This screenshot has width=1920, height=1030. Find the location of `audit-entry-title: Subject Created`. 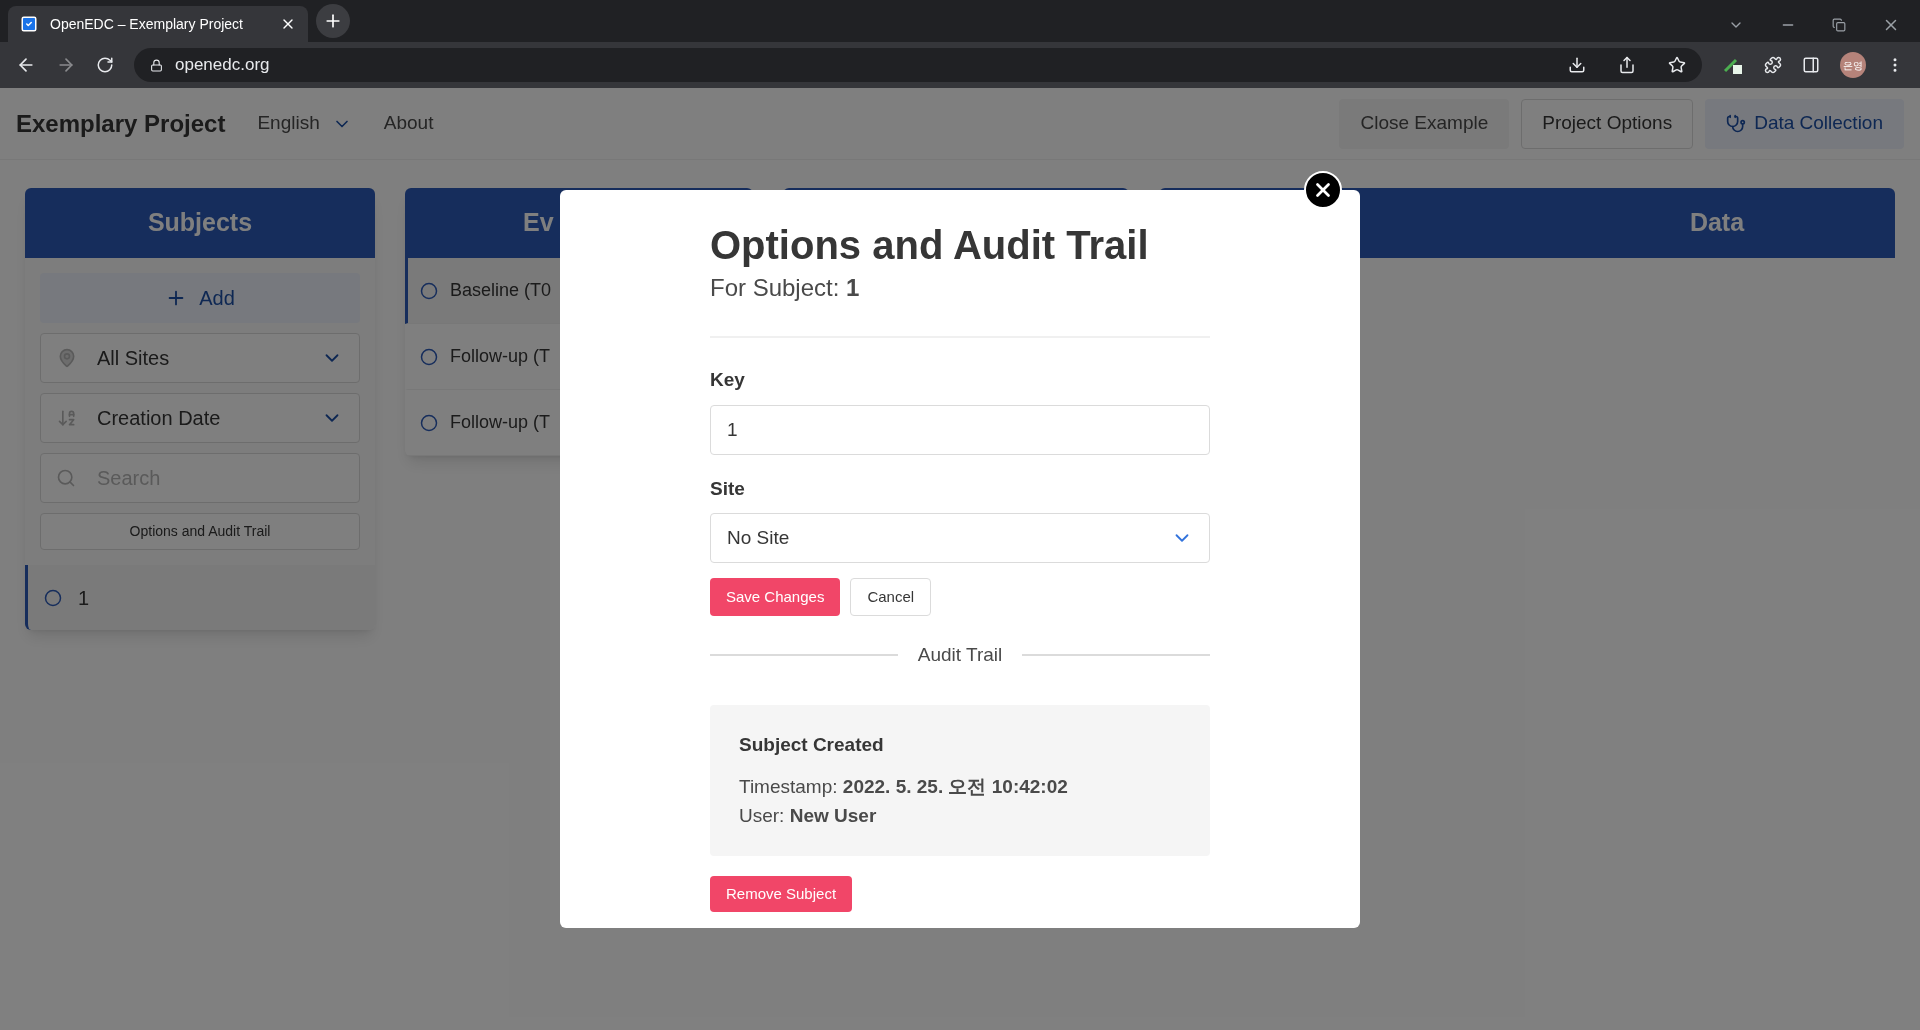

audit-entry-title: Subject Created is located at coordinates (812, 744).